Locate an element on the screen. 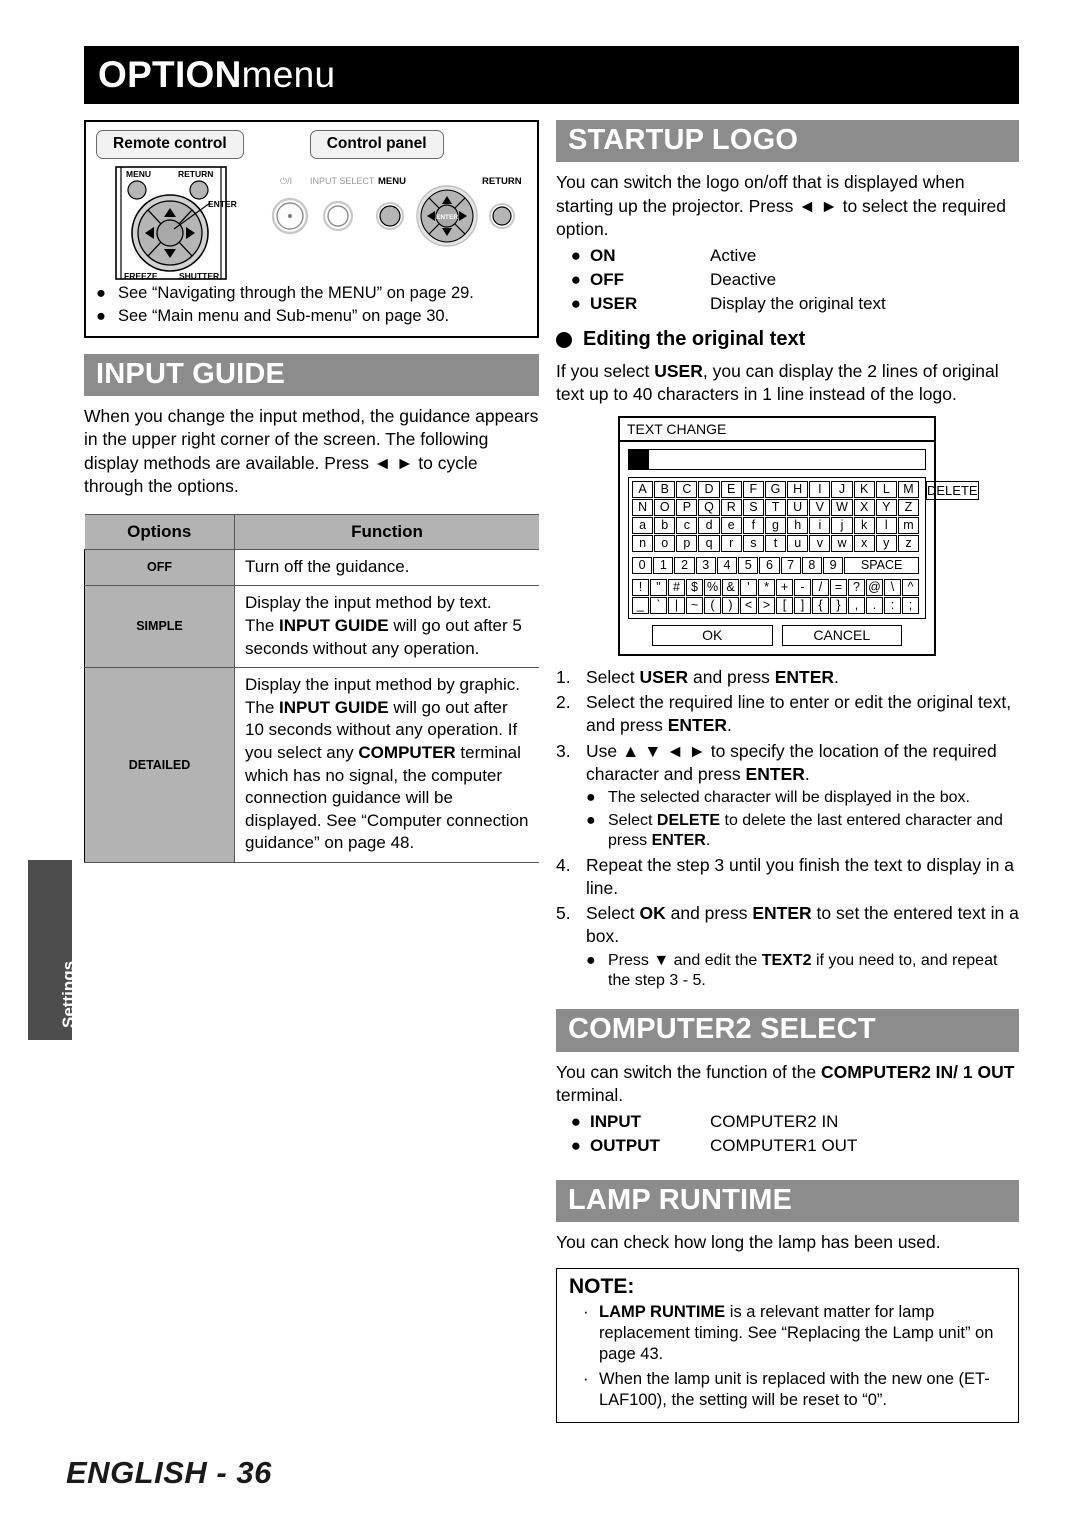 This screenshot has height=1528, width=1080. character-key: 4 is located at coordinates (727, 566).